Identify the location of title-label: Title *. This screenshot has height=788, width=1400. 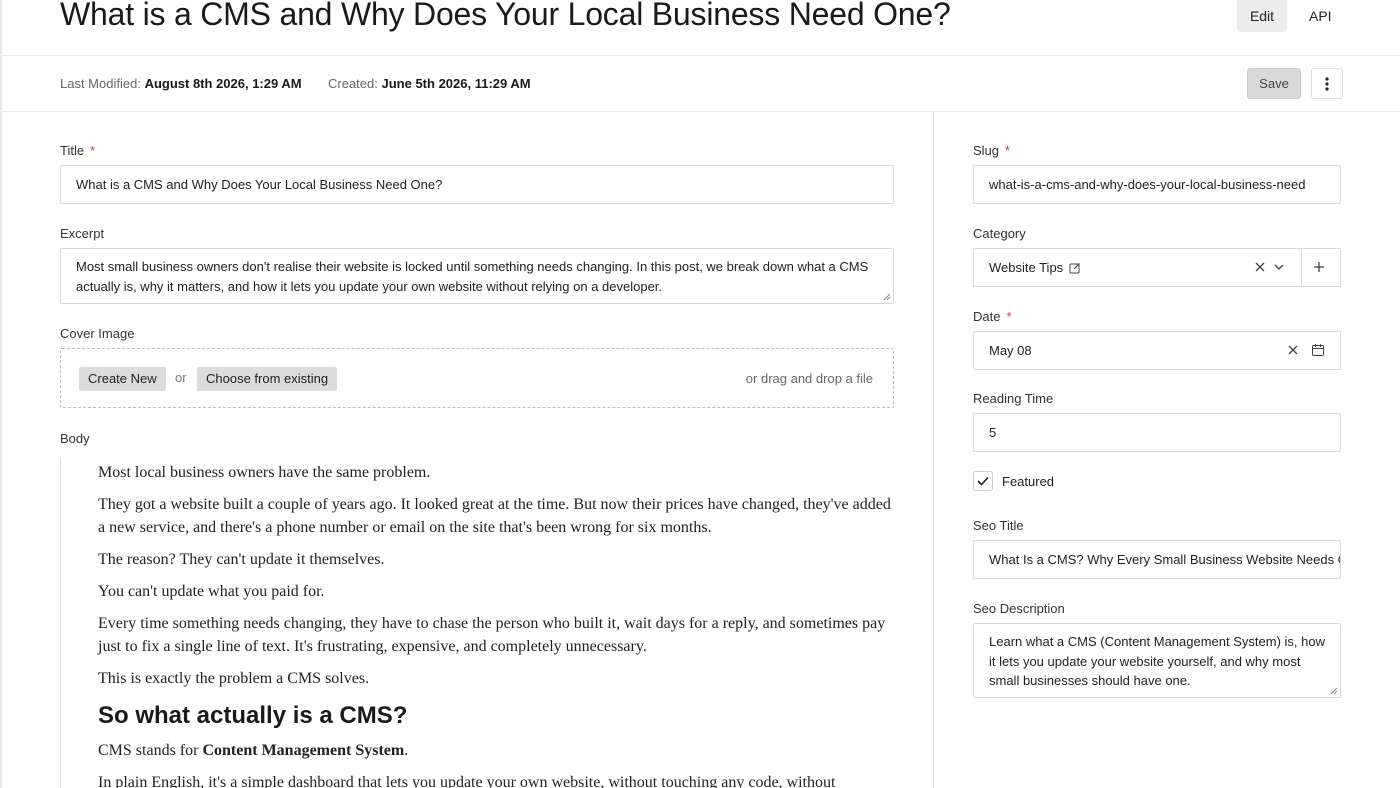
(78, 150).